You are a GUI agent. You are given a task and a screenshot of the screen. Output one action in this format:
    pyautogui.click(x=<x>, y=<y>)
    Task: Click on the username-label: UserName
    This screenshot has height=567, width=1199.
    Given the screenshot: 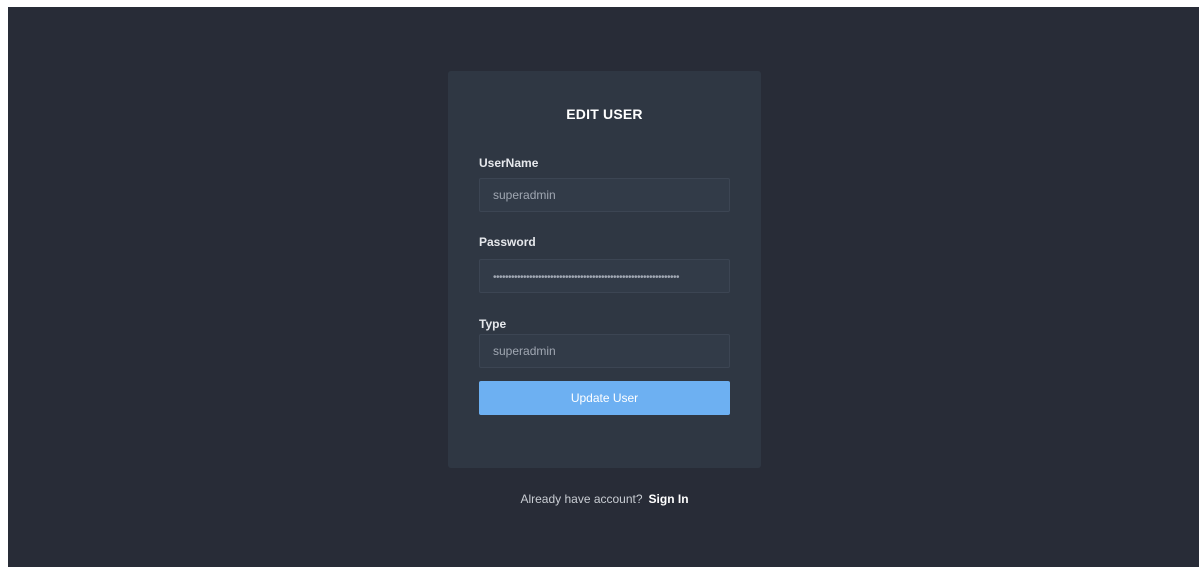 What is the action you would take?
    pyautogui.click(x=509, y=163)
    